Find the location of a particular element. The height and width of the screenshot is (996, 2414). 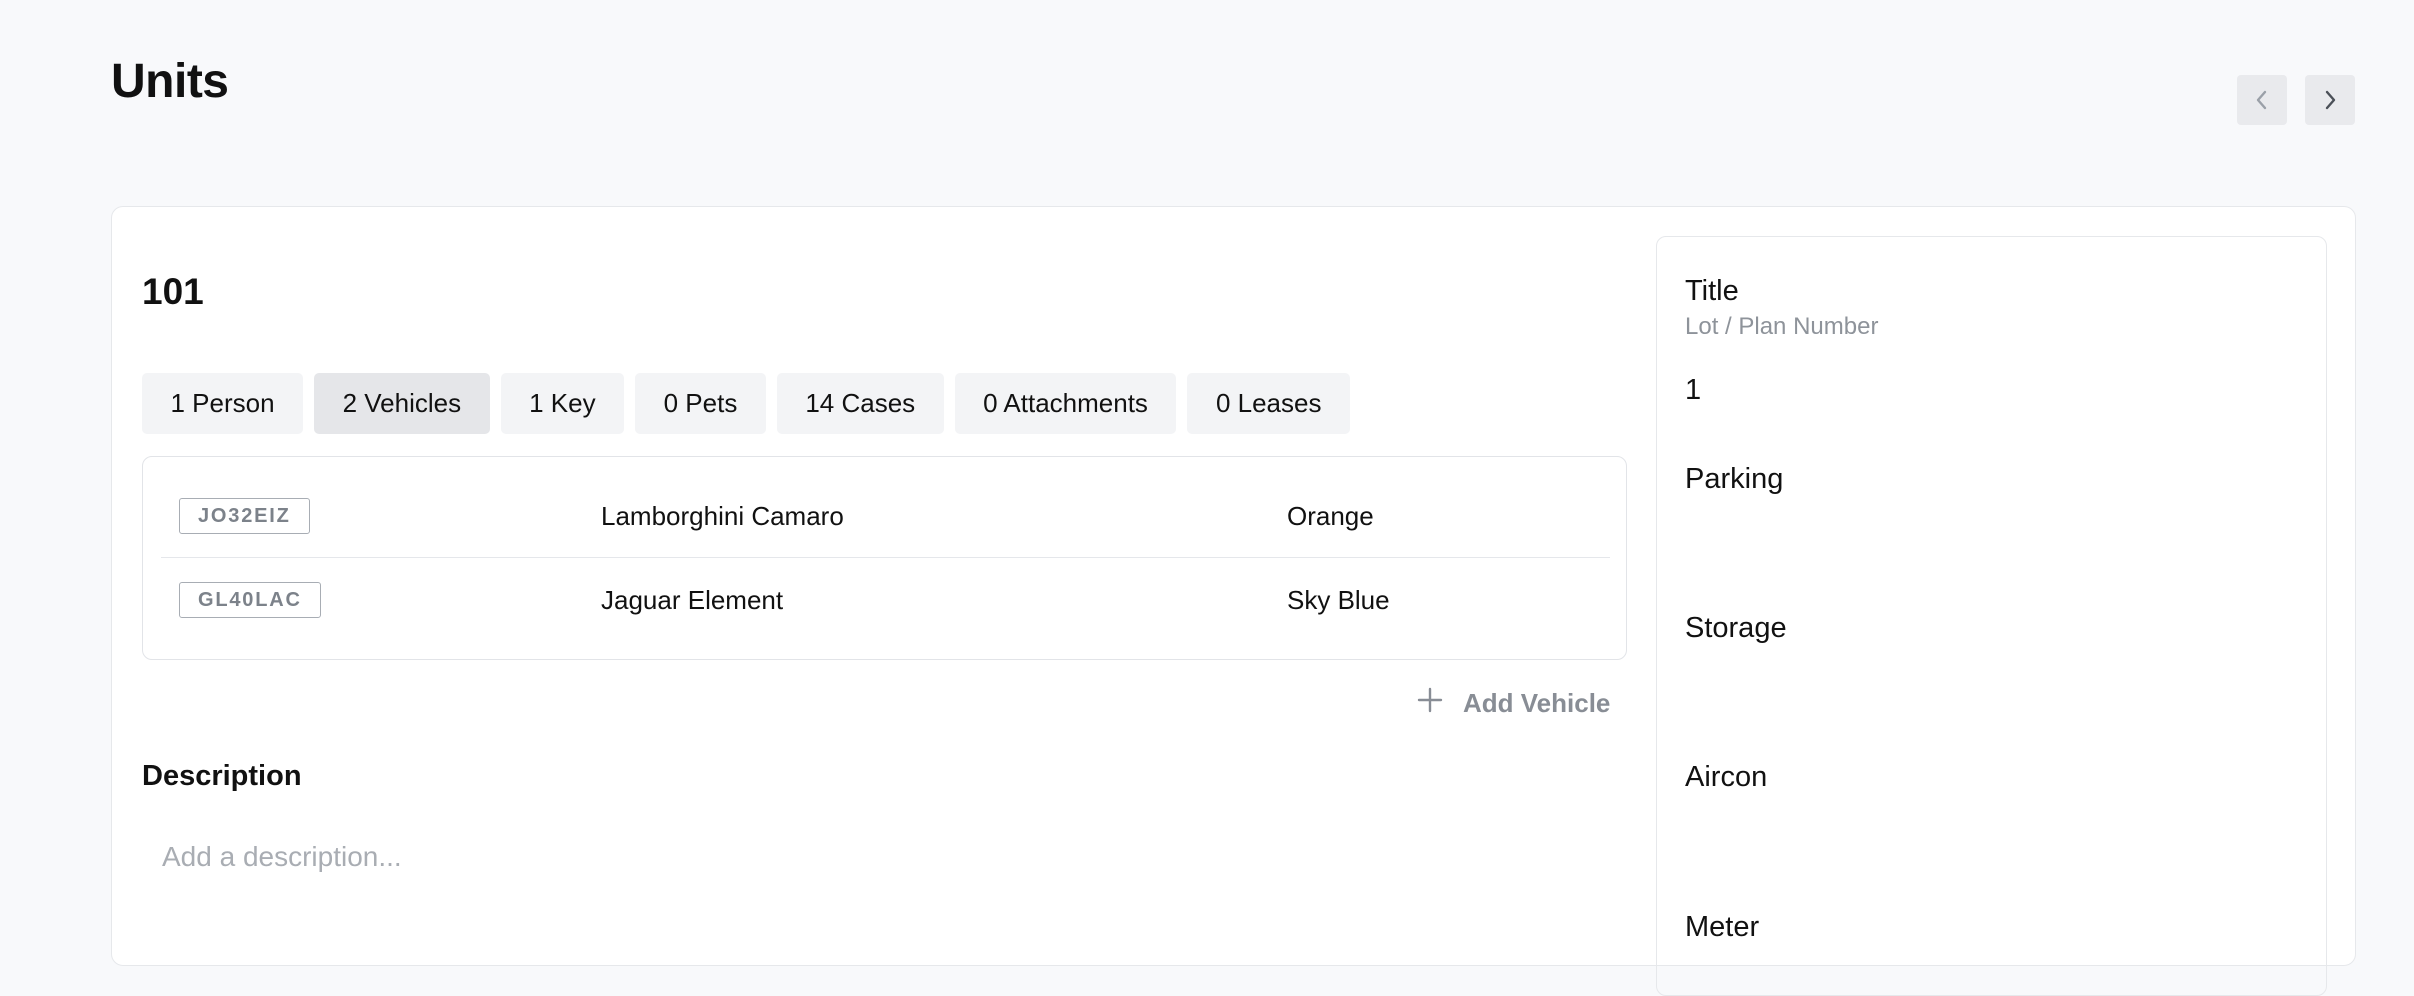

description-label: Description is located at coordinates (222, 776).